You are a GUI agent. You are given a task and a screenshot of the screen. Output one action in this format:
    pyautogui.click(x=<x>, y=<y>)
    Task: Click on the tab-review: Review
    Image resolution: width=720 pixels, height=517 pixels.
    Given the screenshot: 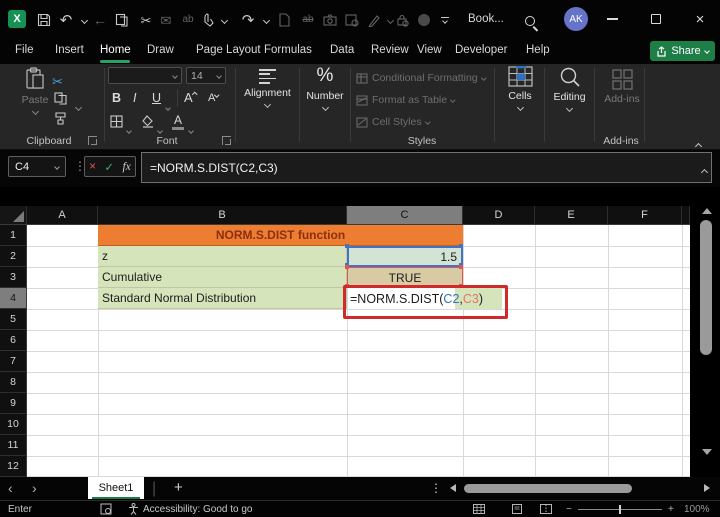 What is the action you would take?
    pyautogui.click(x=390, y=50)
    